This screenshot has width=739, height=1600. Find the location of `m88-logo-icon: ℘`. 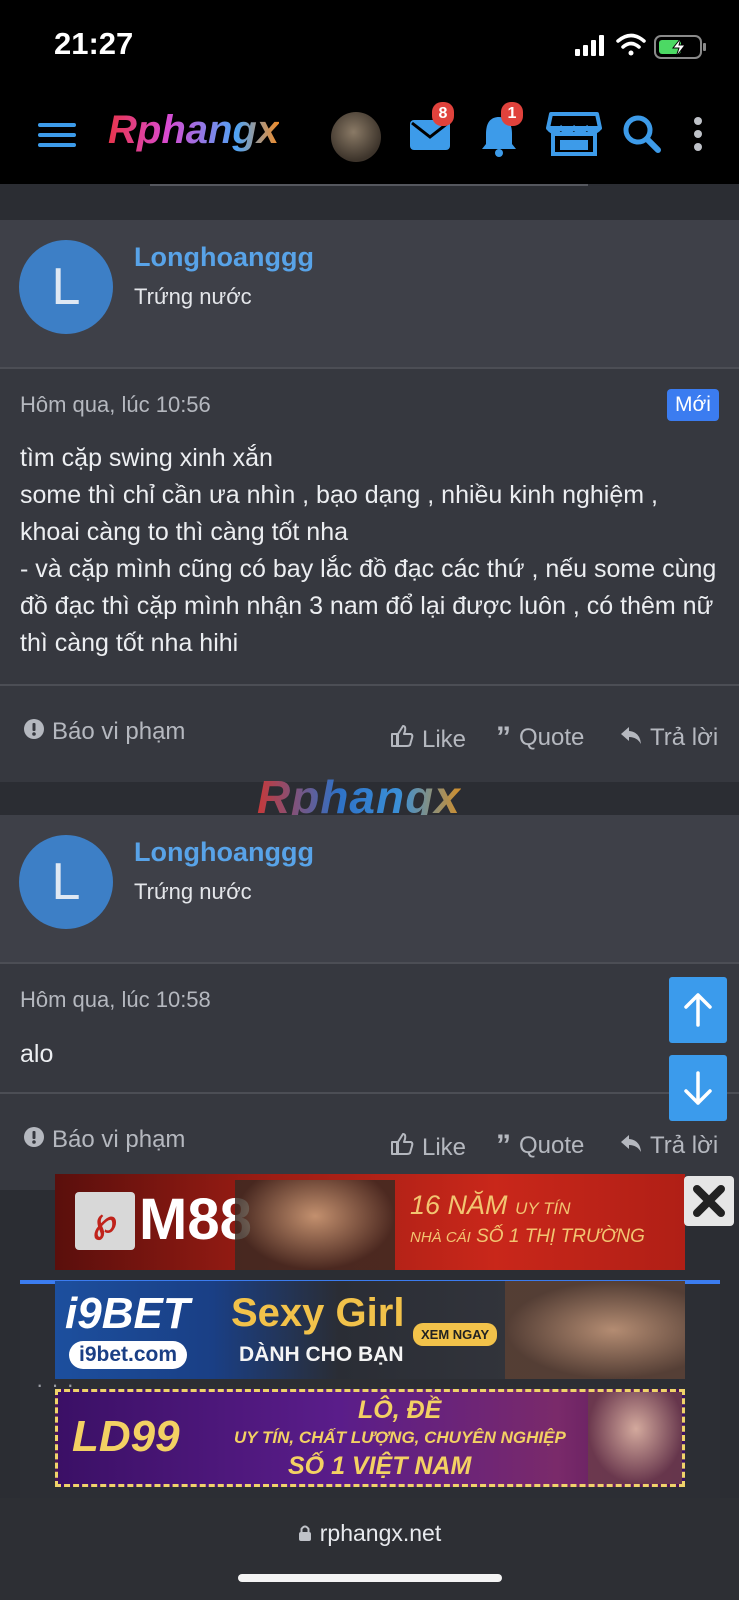

m88-logo-icon: ℘ is located at coordinates (105, 1221).